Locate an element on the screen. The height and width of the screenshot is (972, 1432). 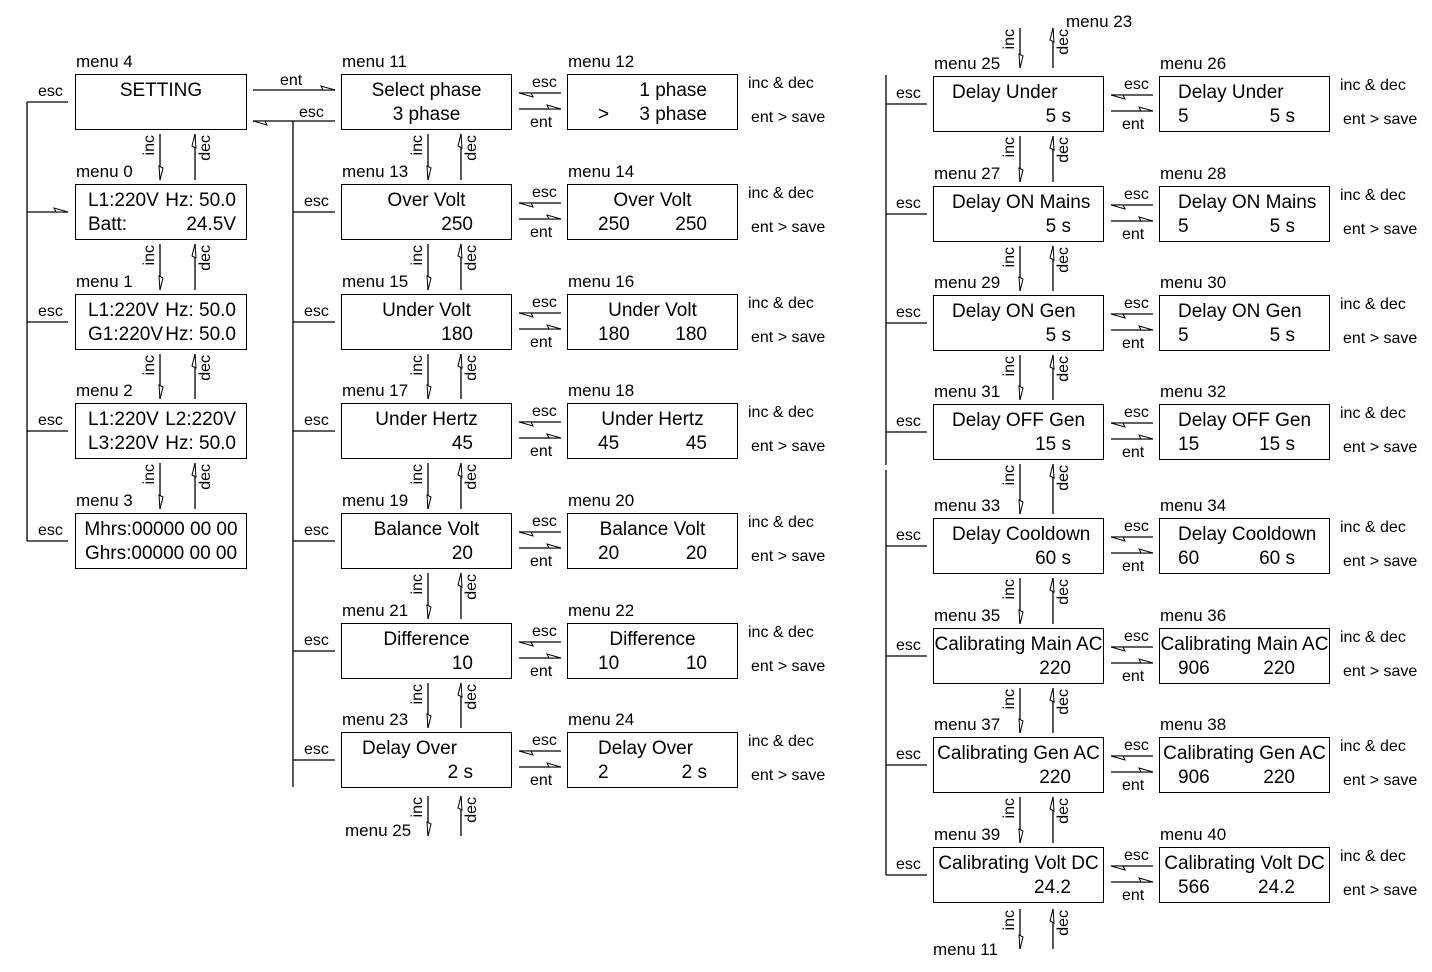
lcd-display-menu-33: Delay Cooldown 60 s is located at coordinates (1018, 546).